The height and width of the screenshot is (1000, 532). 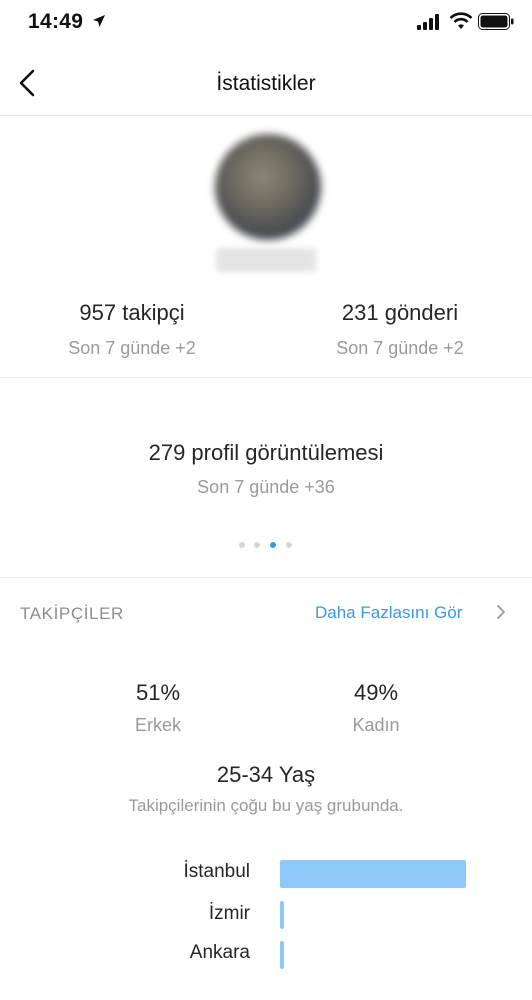 I want to click on chevron-right-icon, so click(x=501, y=612).